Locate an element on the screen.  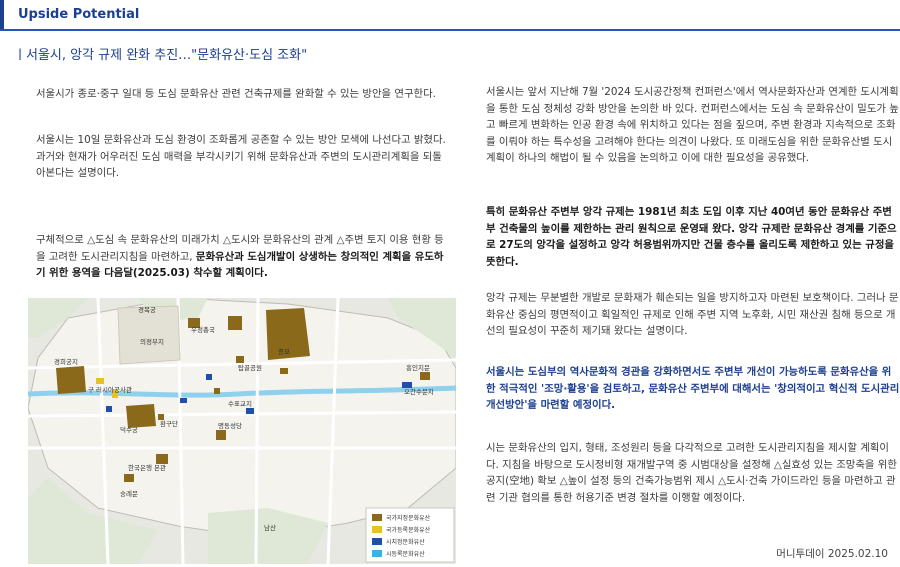
article-headline: ㅣ서울시, 앙각 규제 완화 추진…"문화유산·도심 조화" is located at coordinates (161, 55).